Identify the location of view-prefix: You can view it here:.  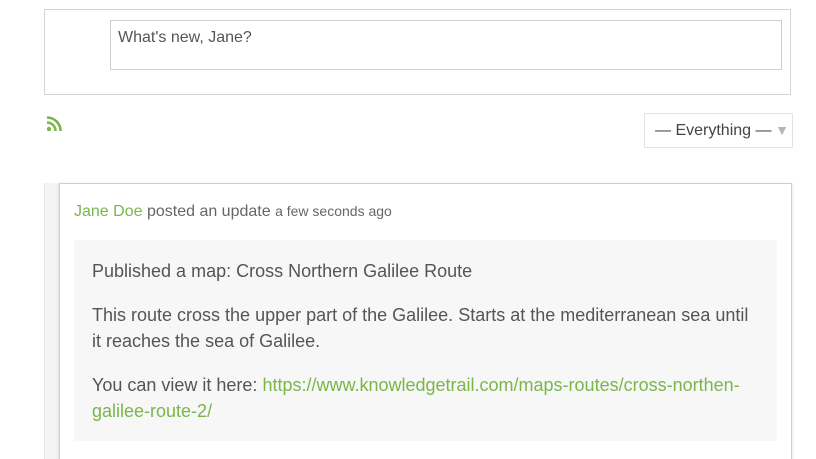
(177, 385).